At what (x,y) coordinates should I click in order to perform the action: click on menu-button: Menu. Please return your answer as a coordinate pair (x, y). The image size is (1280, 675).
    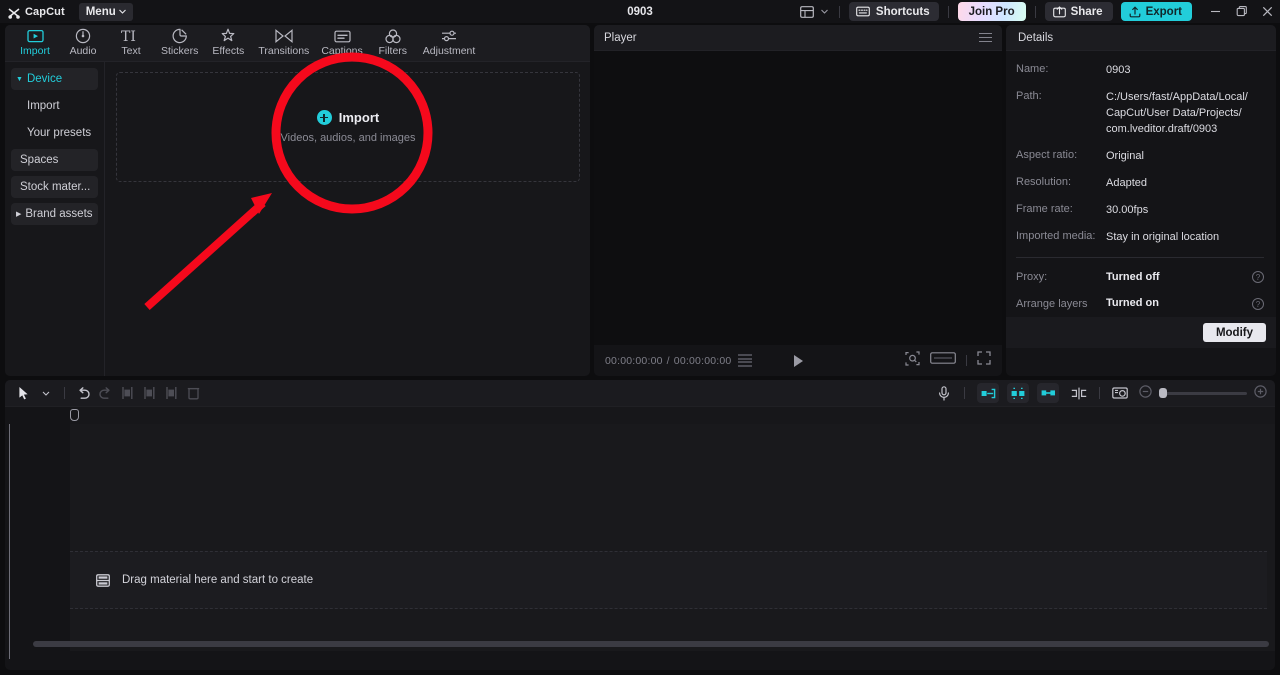
    Looking at the image, I should click on (105, 11).